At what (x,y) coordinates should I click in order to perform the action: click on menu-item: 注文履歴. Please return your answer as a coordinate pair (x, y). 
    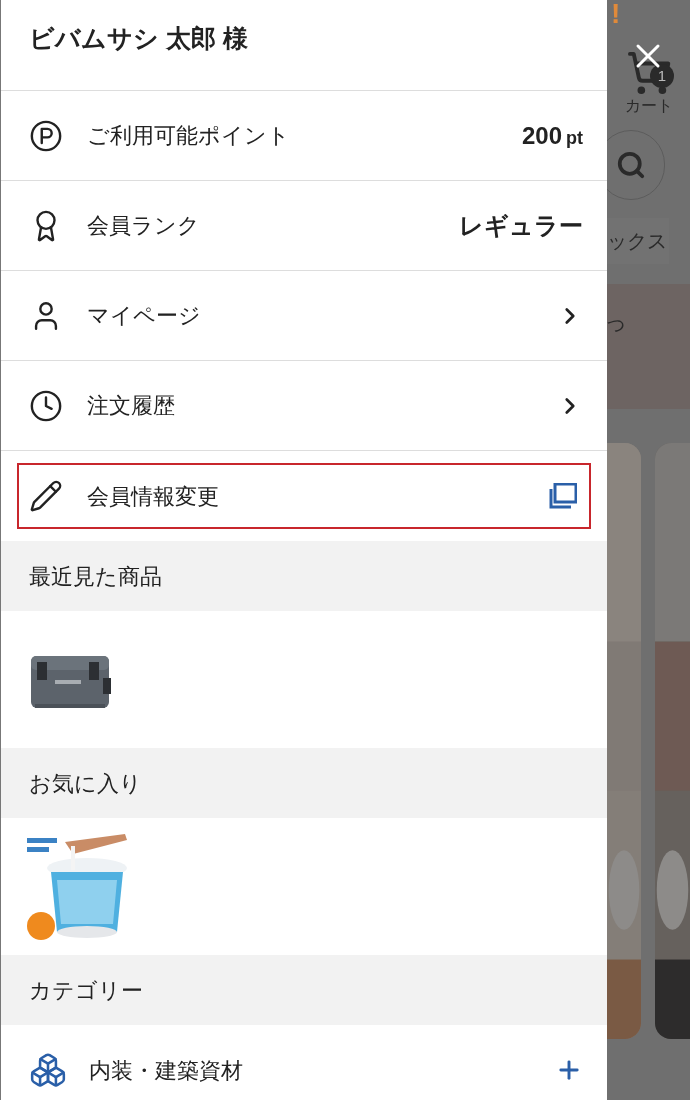
    Looking at the image, I should click on (304, 405).